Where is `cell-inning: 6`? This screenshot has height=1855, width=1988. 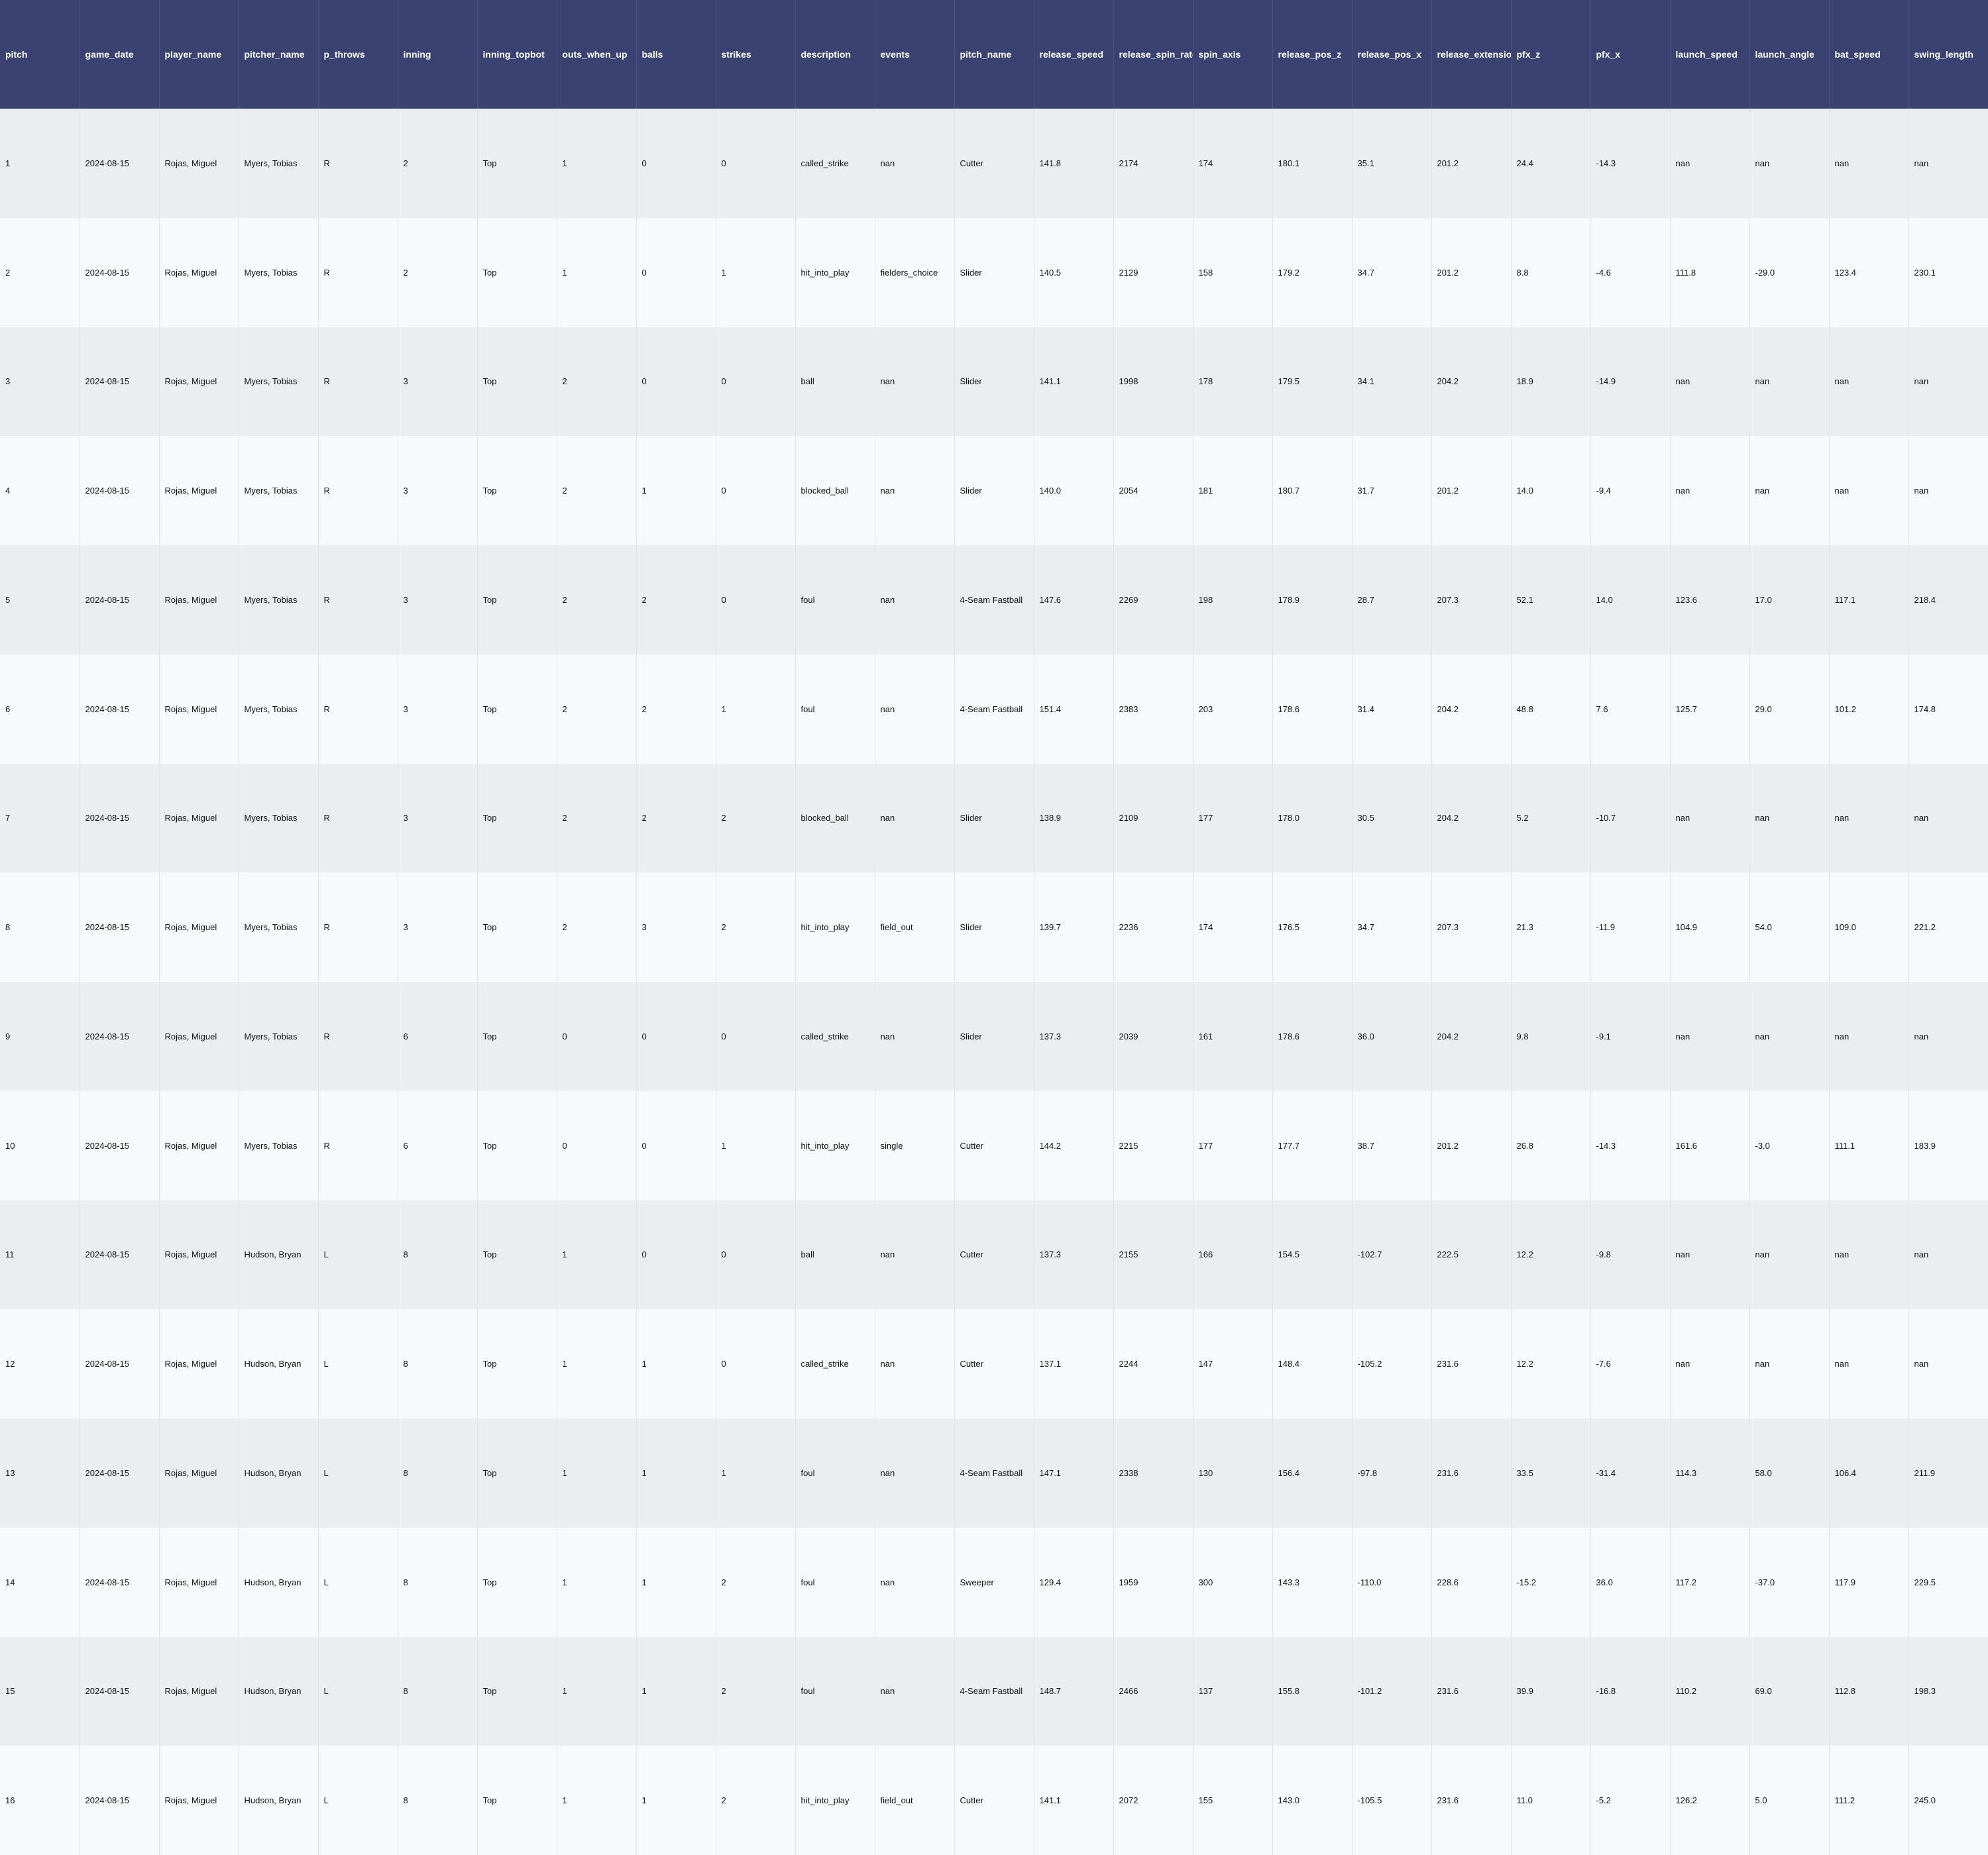 cell-inning: 6 is located at coordinates (438, 1145).